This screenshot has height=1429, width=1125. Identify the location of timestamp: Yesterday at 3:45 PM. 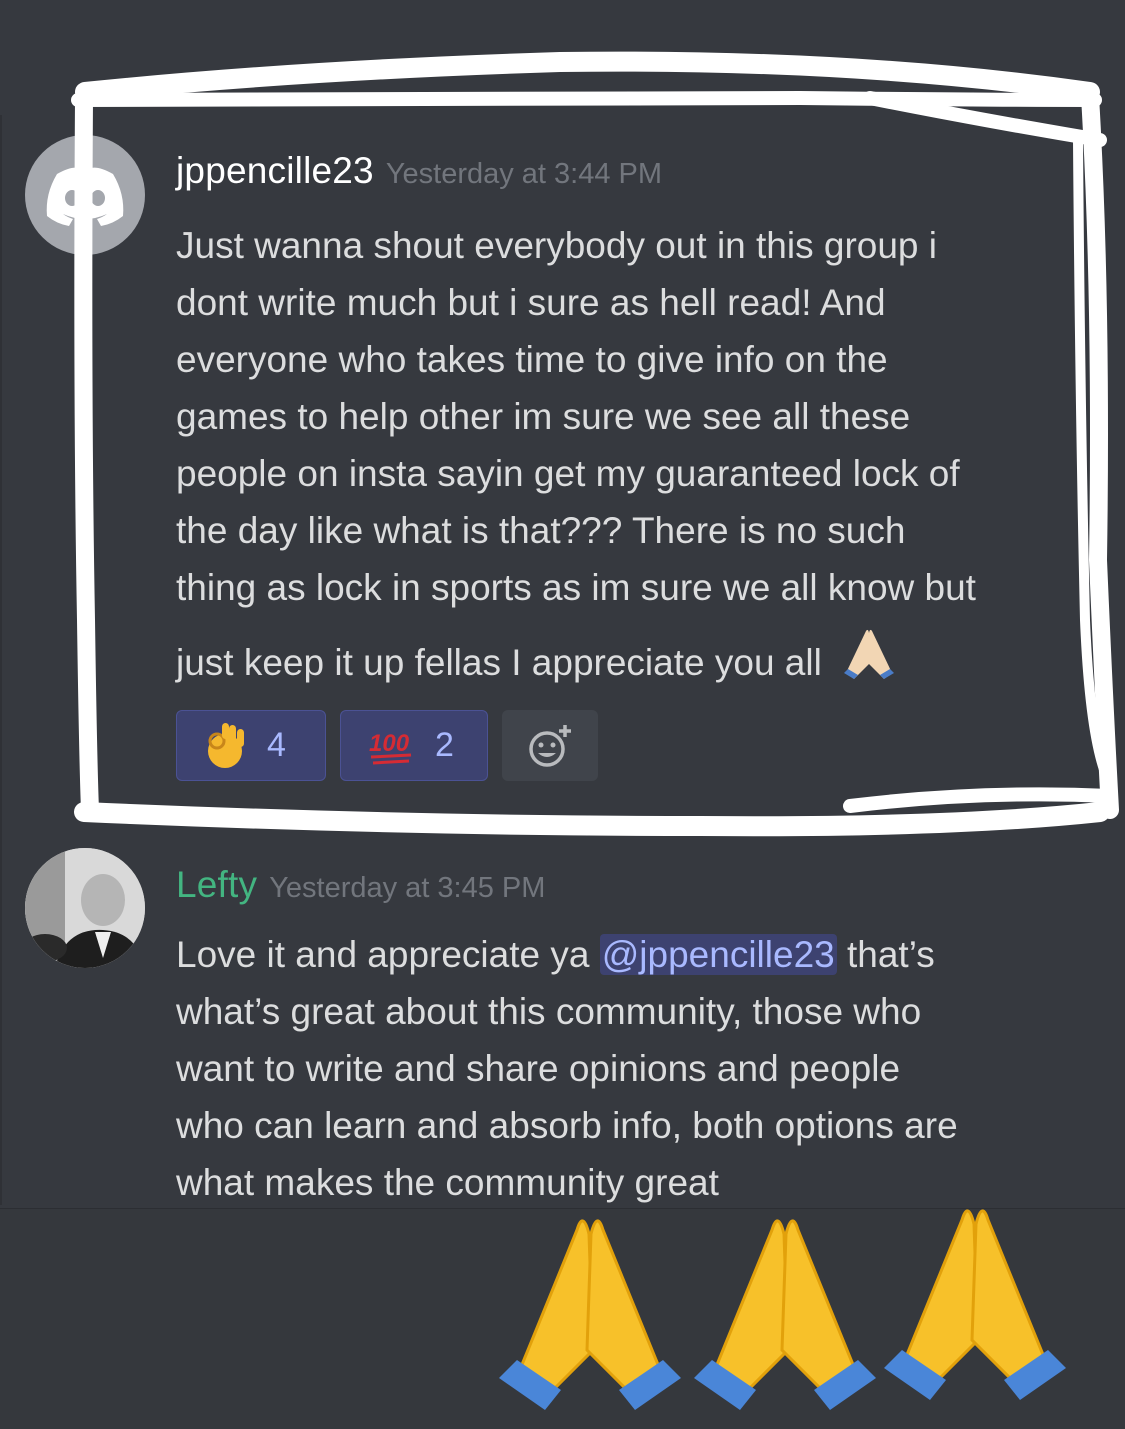
(407, 888).